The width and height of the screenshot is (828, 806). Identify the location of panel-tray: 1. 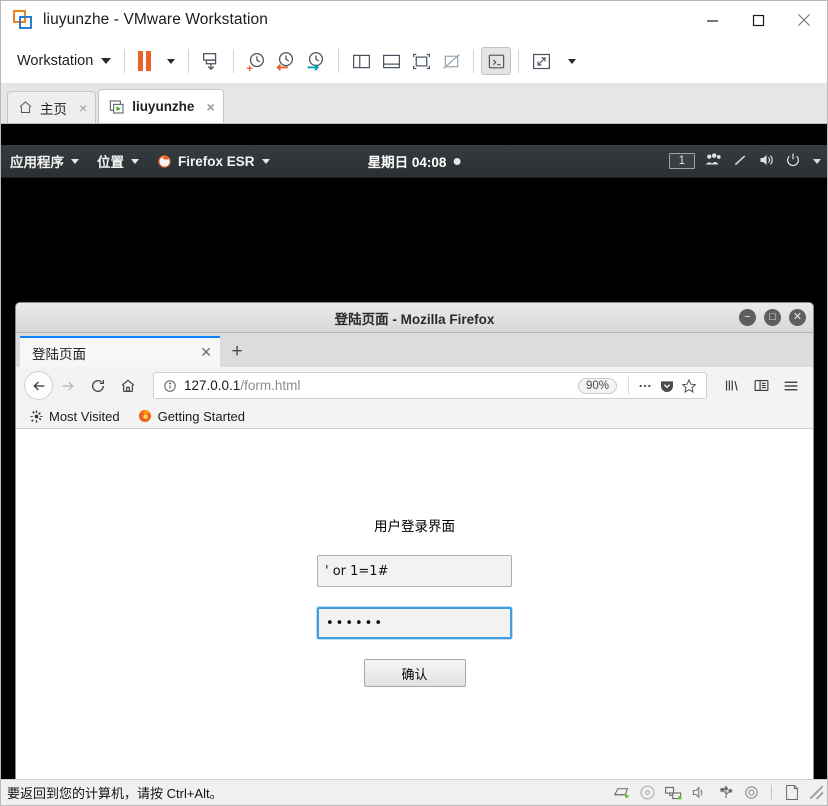
(744, 161).